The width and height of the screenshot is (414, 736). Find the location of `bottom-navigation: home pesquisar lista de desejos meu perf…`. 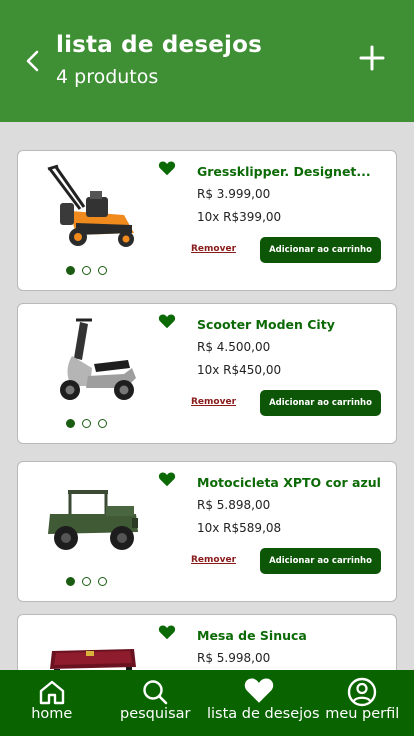

bottom-navigation: home pesquisar lista de desejos meu perf… is located at coordinates (207, 703).